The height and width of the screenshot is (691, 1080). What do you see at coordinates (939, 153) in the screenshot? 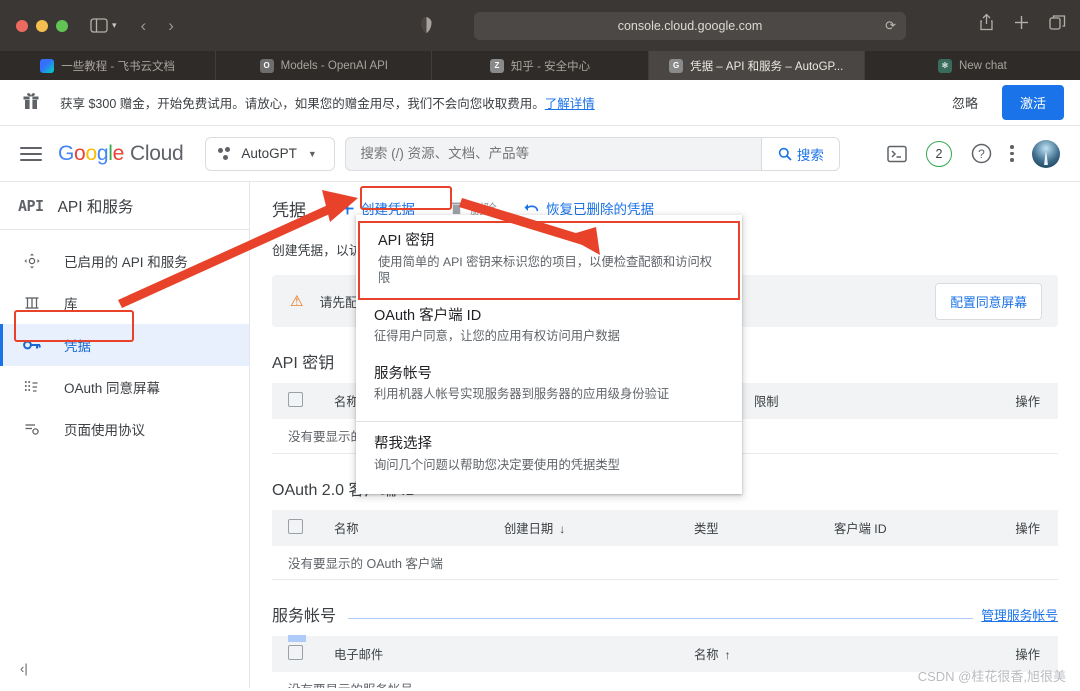
I see `notifications-badge: 2` at bounding box center [939, 153].